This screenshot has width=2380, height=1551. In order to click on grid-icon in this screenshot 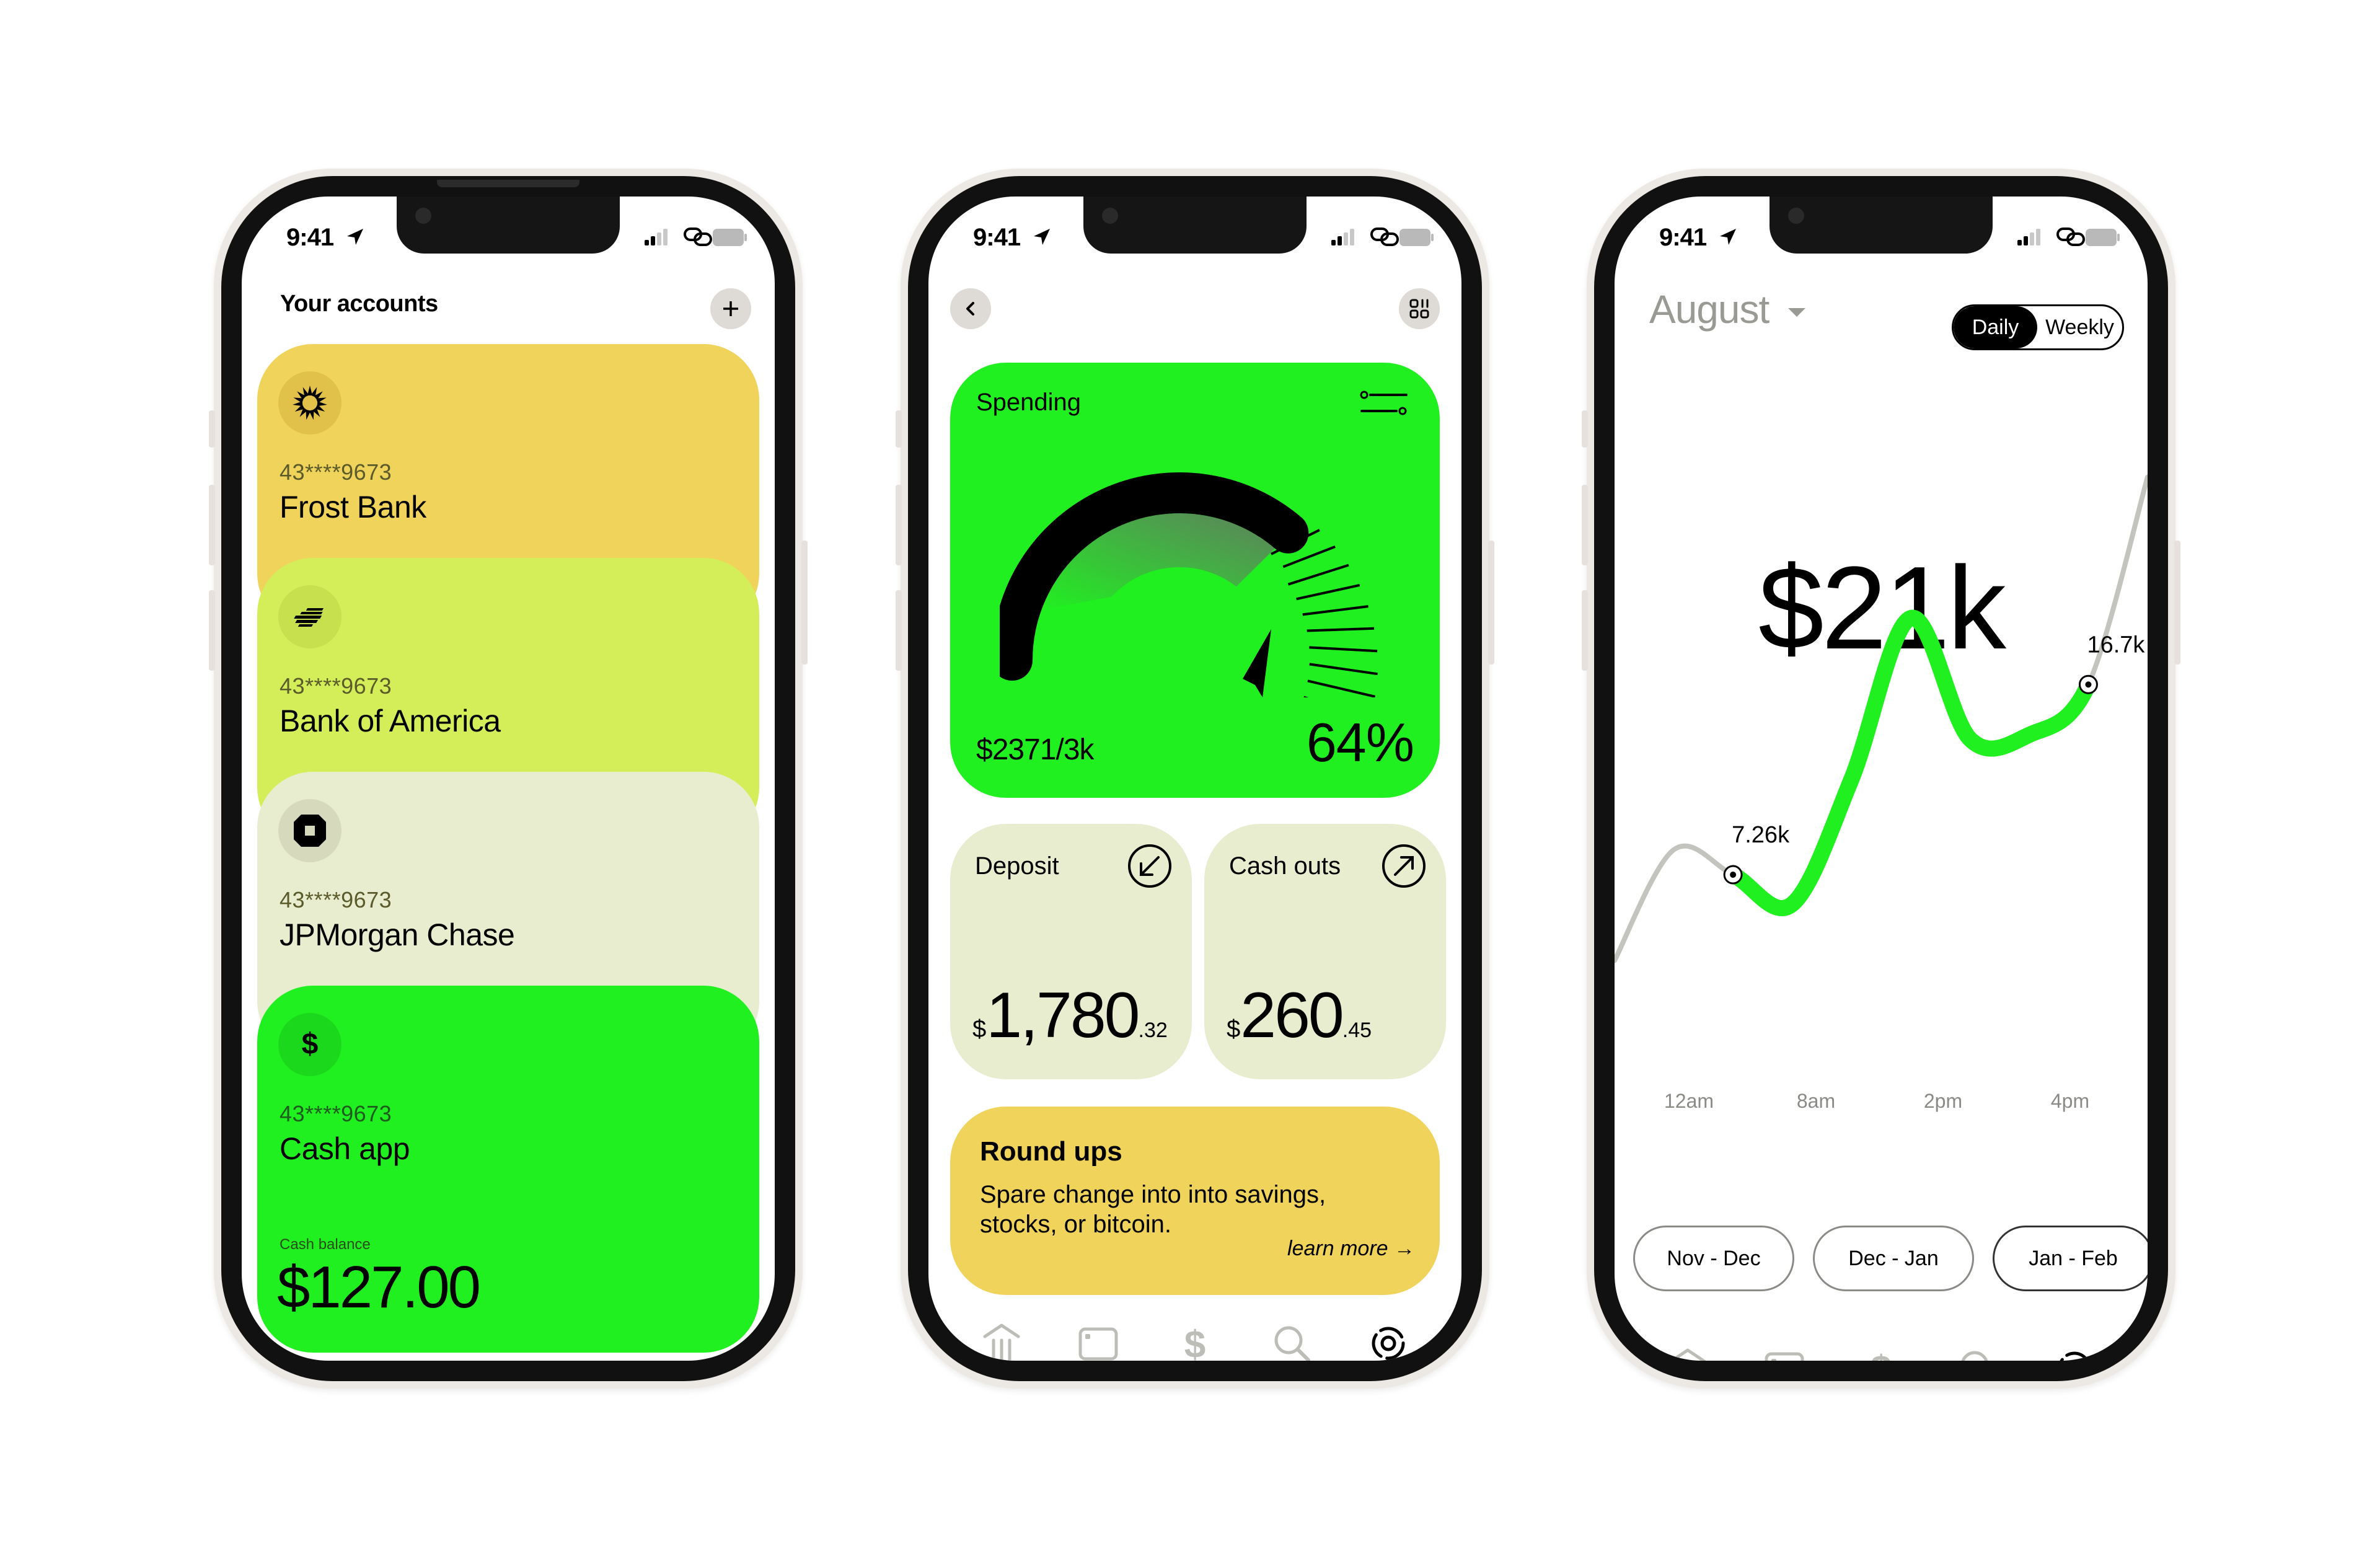, I will do `click(1419, 309)`.